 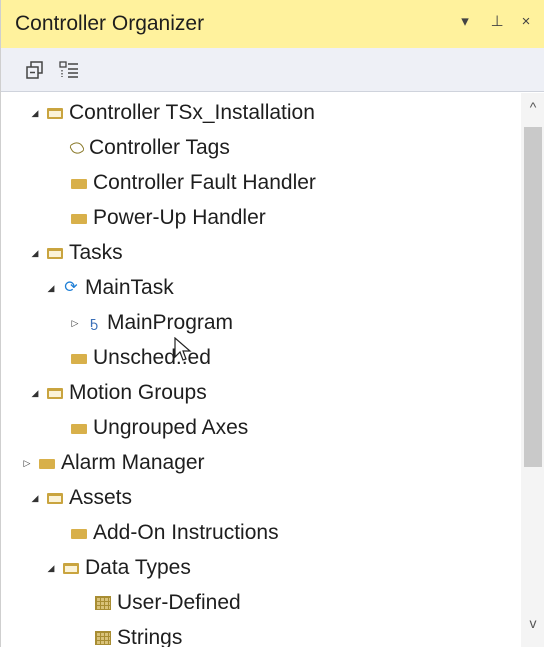 I want to click on collapse-all-button, so click(x=35, y=70).